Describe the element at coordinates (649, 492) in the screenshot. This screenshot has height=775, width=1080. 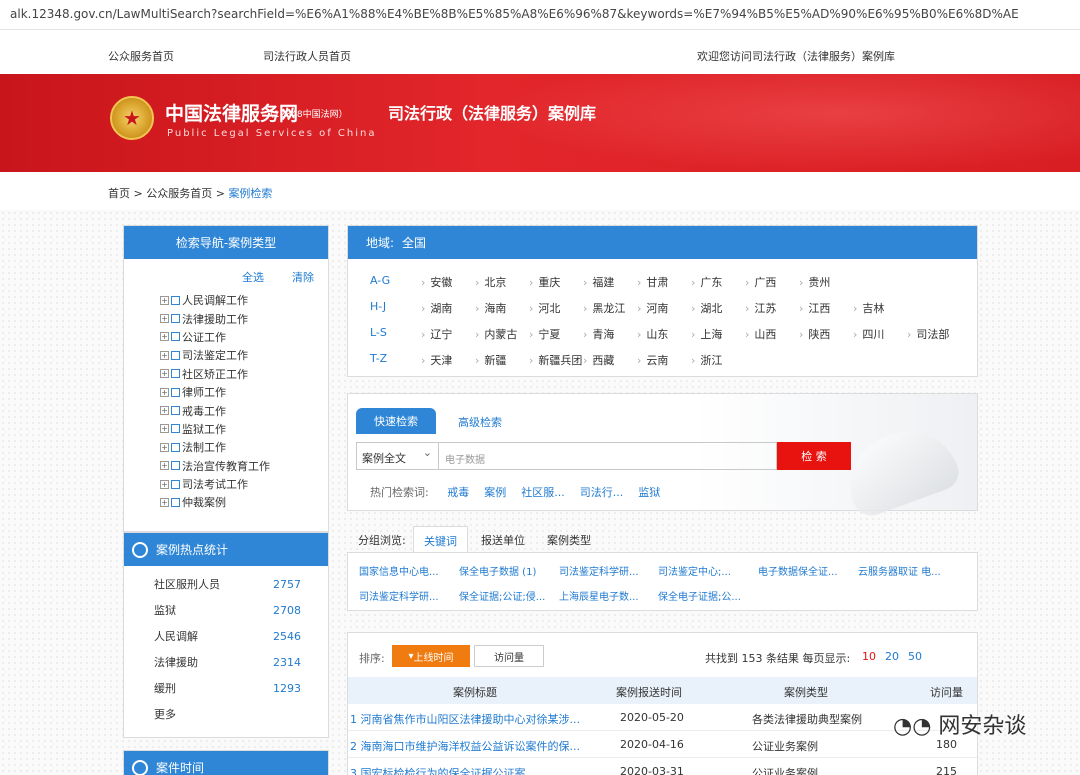
I see `hot-search-term: 监狱` at that location.